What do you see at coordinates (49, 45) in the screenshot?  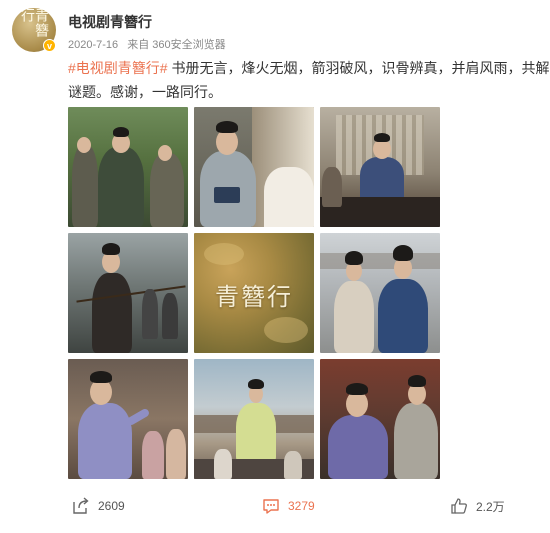 I see `verified-badge-icon: v` at bounding box center [49, 45].